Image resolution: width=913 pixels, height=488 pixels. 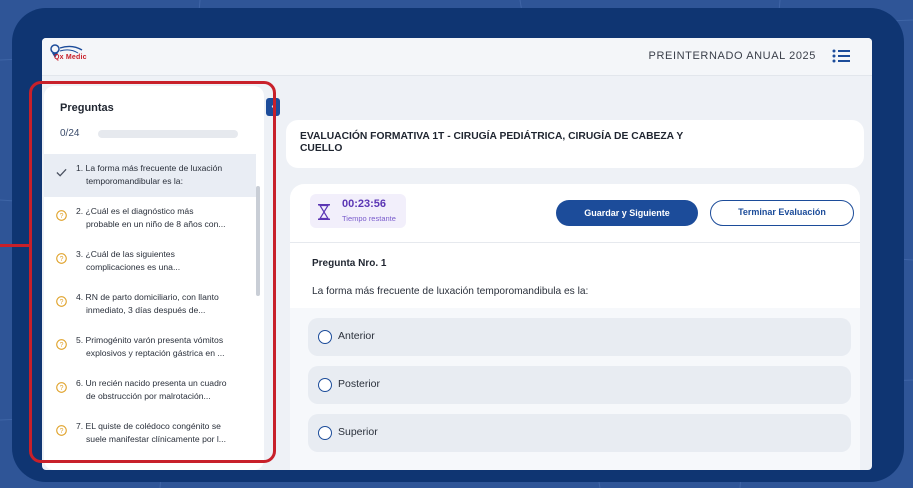 I want to click on list-item-line1: 1. La forma más frecuente de luxación, so click(x=149, y=168).